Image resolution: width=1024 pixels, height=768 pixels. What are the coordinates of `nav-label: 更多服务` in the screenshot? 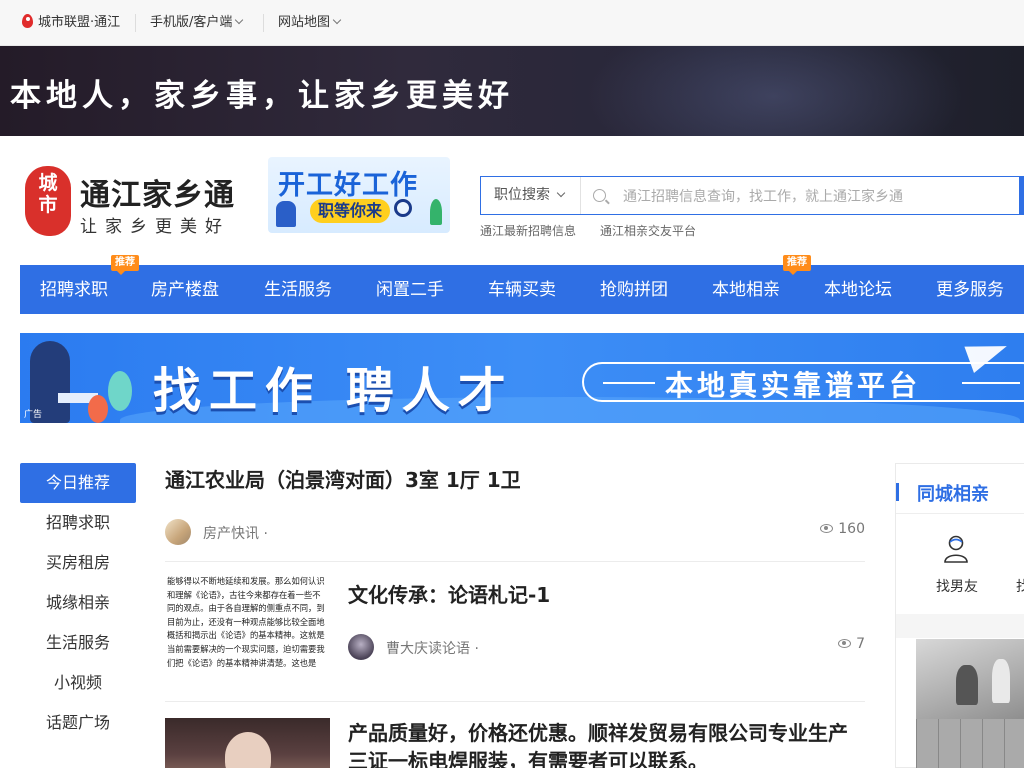 It's located at (970, 290).